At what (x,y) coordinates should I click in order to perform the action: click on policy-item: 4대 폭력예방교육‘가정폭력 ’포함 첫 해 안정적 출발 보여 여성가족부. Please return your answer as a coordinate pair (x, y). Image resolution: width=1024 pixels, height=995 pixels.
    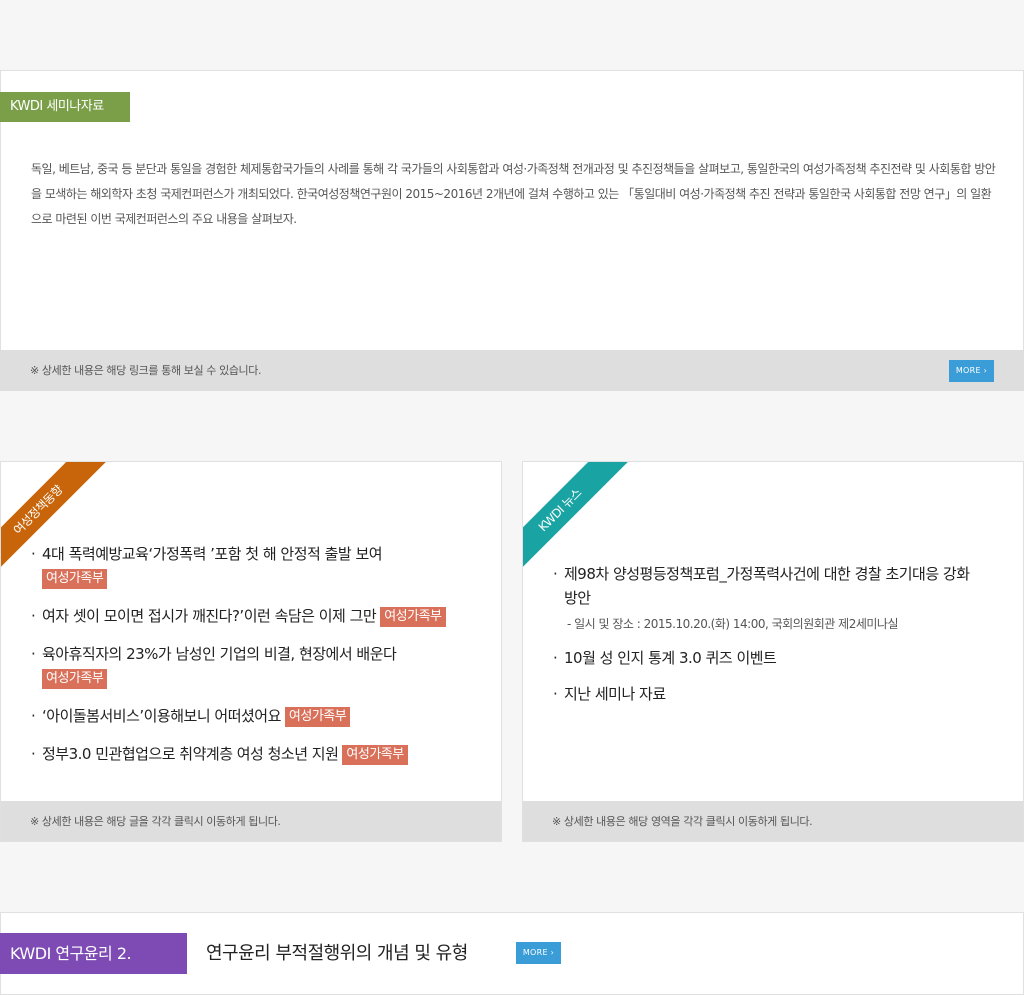
    Looking at the image, I should click on (258, 566).